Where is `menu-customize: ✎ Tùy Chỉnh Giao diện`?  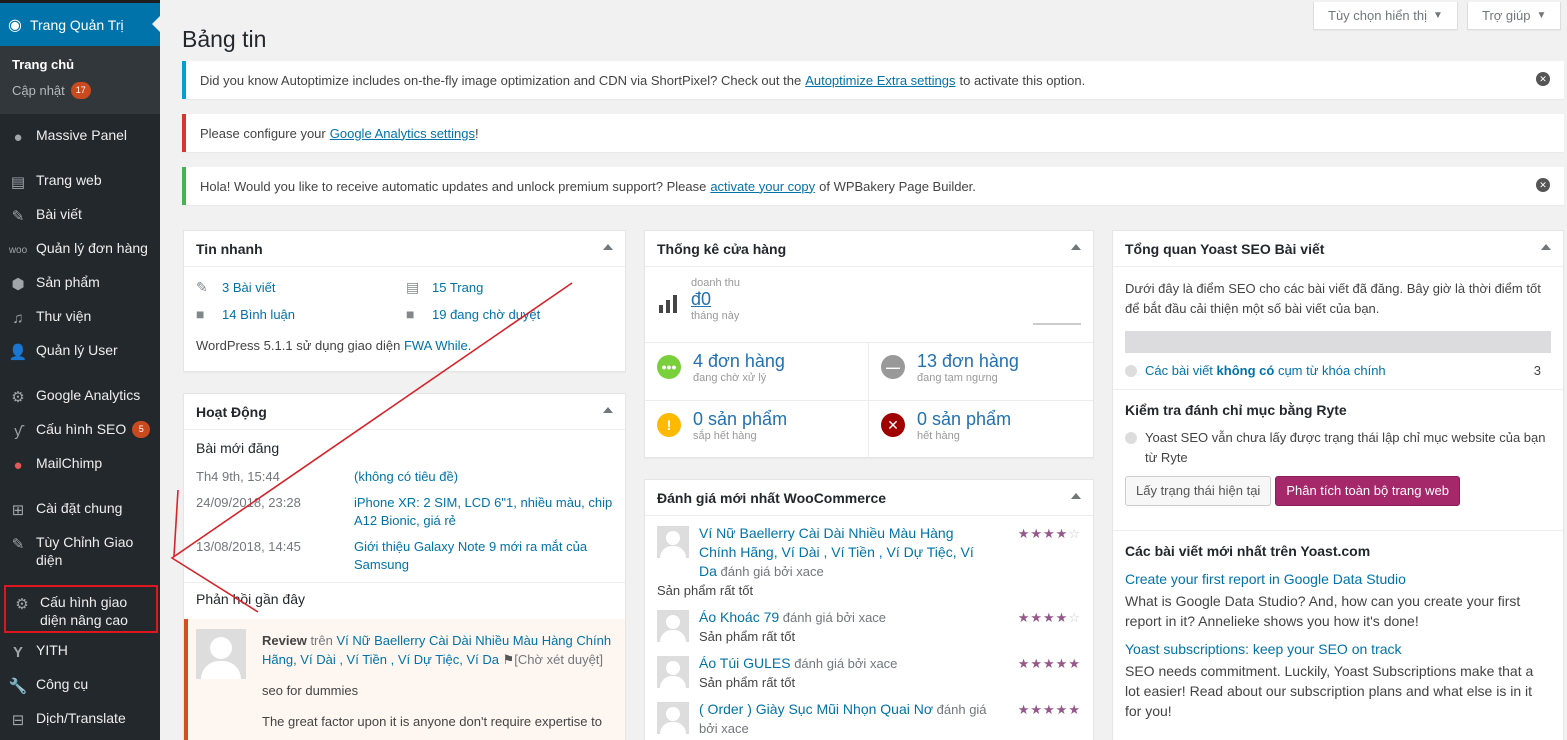 menu-customize: ✎ Tùy Chỉnh Giao diện is located at coordinates (80, 559).